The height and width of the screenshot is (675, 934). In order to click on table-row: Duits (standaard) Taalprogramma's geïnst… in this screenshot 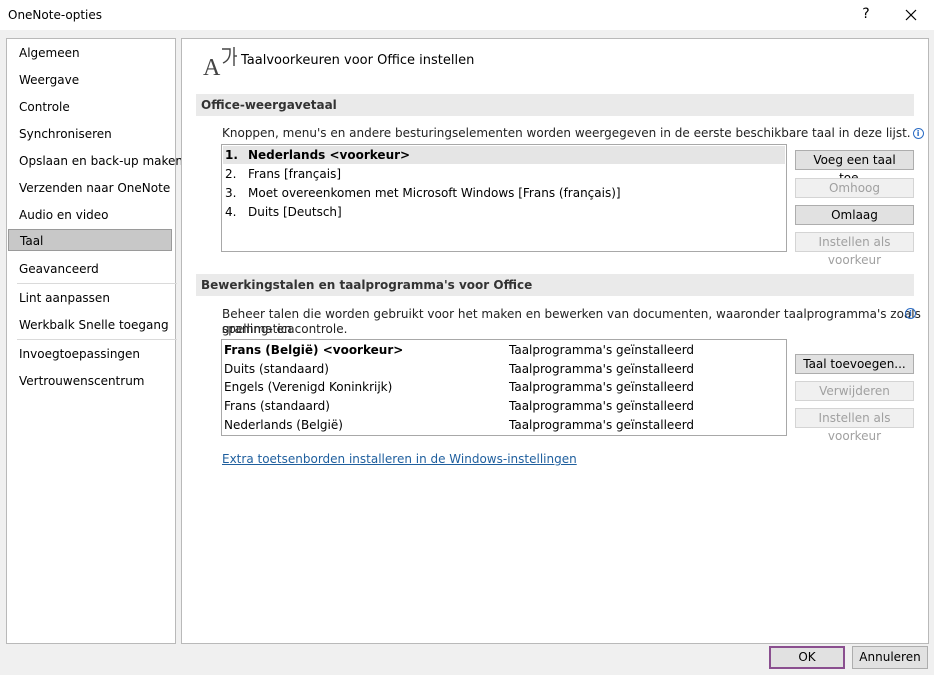, I will do `click(503, 369)`.